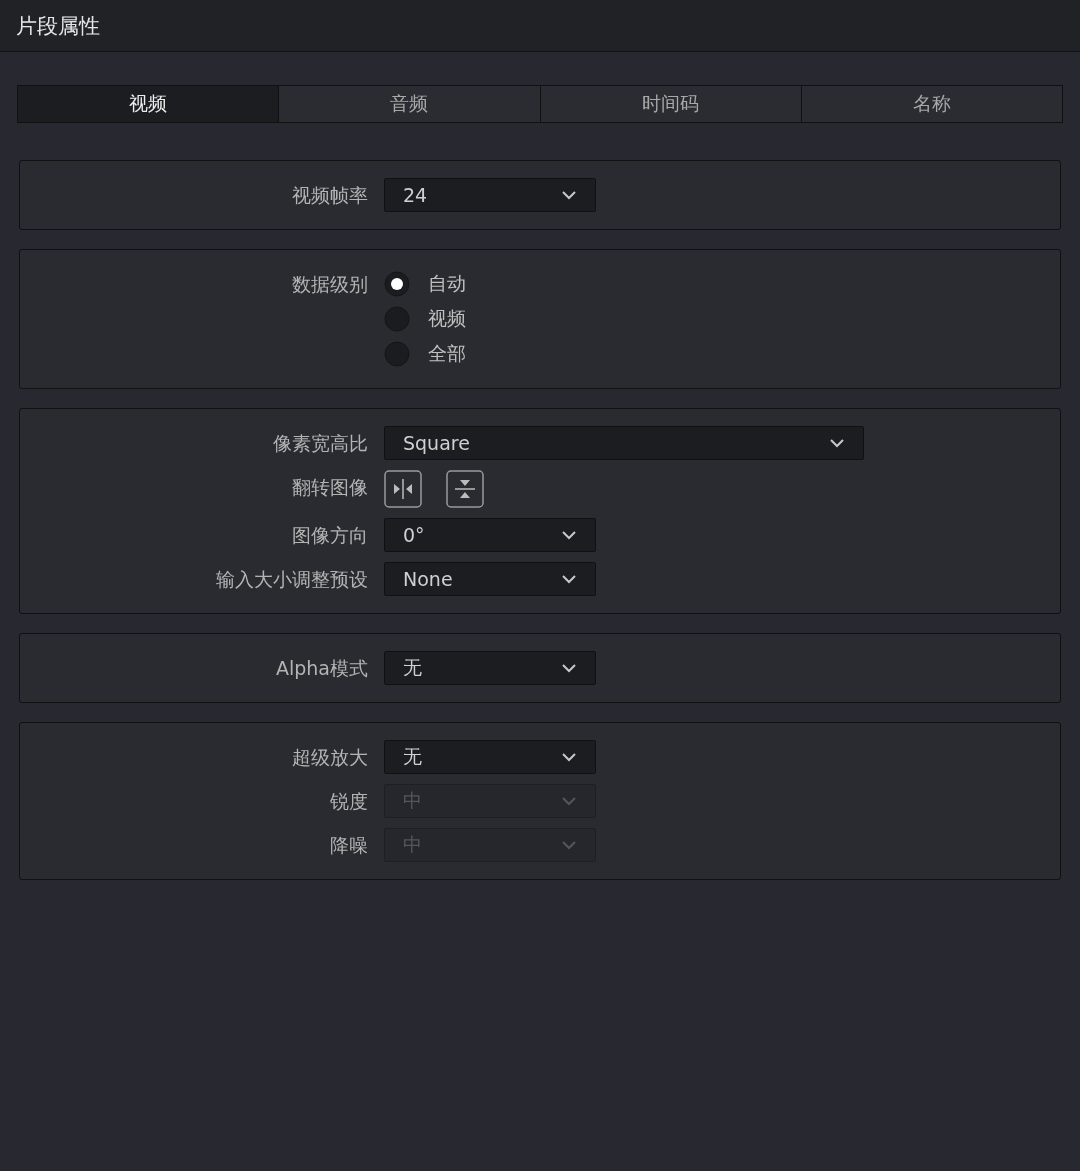 This screenshot has height=1171, width=1080. What do you see at coordinates (490, 579) in the screenshot?
I see `dropdown: None` at bounding box center [490, 579].